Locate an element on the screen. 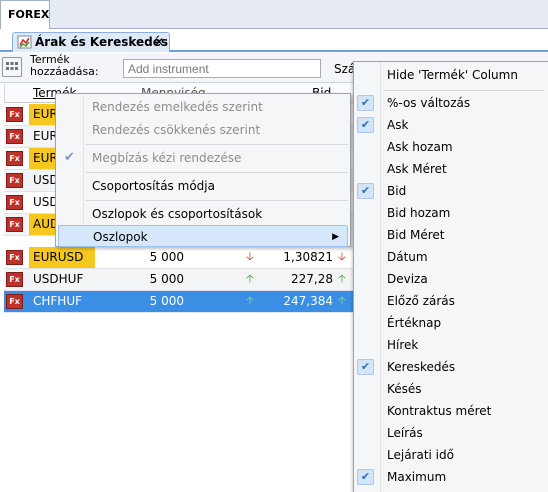 This screenshot has width=548, height=492. tab-prices-and-trading: Árak és Kereskedés ✕ is located at coordinates (91, 42).